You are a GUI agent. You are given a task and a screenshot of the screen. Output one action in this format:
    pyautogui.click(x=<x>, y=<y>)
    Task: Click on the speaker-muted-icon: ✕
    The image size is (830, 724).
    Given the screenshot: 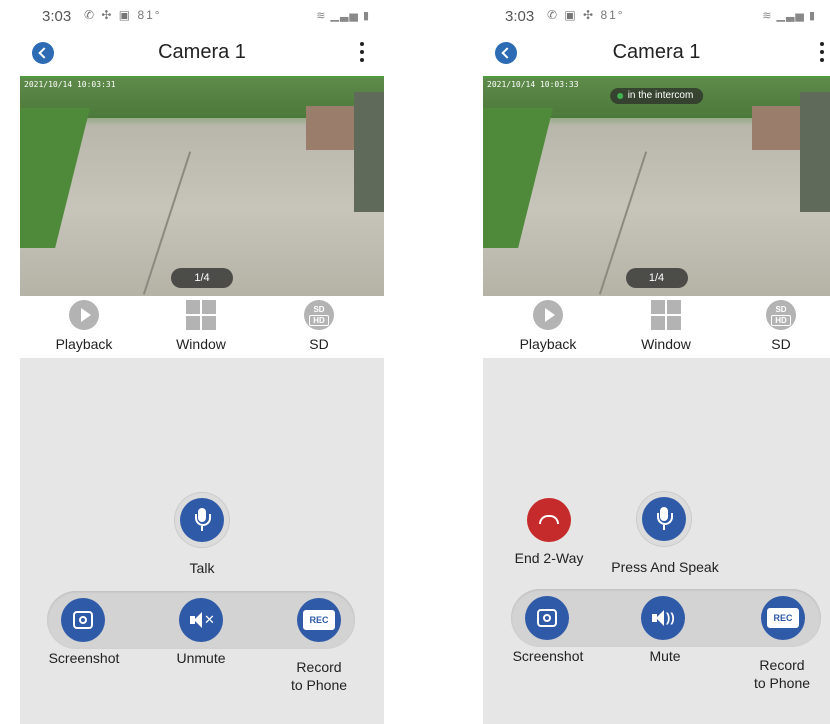 What is the action you would take?
    pyautogui.click(x=202, y=620)
    